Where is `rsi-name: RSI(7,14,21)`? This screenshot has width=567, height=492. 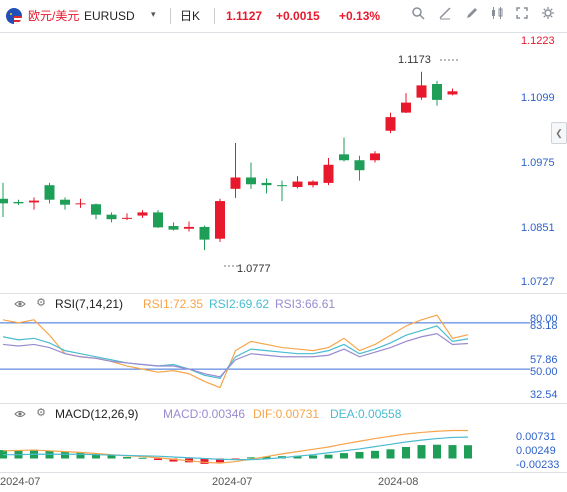
rsi-name: RSI(7,14,21) is located at coordinates (89, 304).